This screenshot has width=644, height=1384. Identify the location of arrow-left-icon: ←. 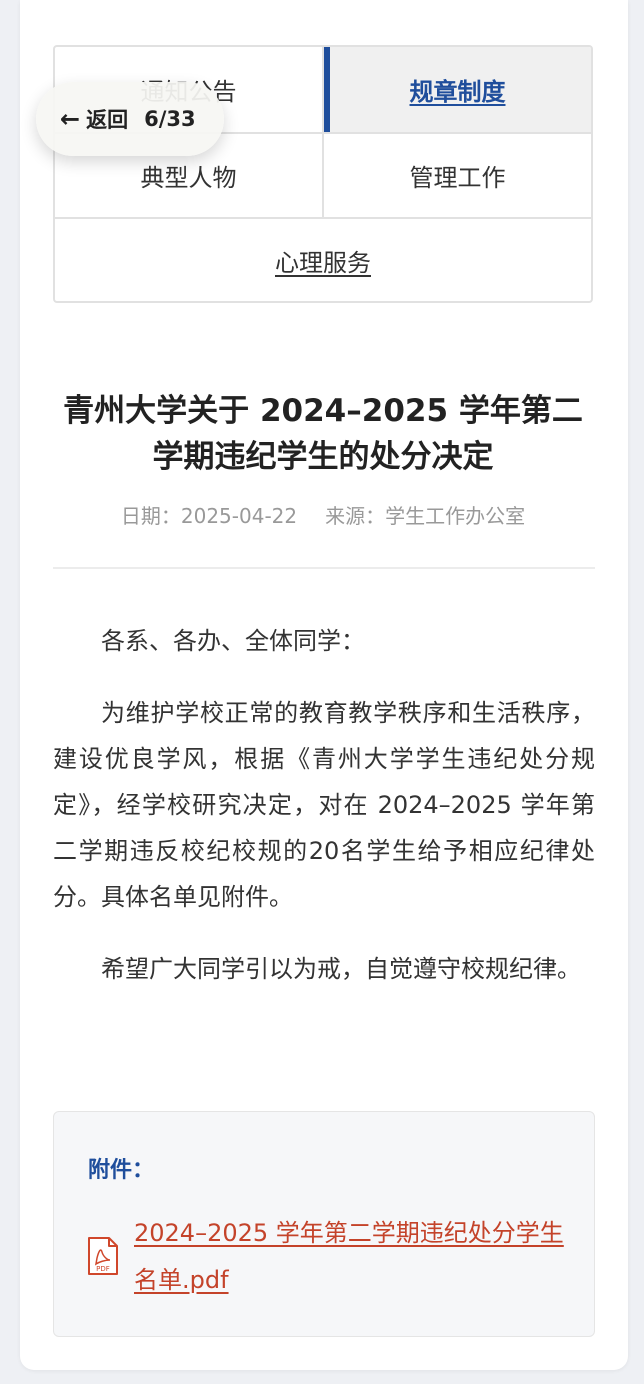
(70, 119).